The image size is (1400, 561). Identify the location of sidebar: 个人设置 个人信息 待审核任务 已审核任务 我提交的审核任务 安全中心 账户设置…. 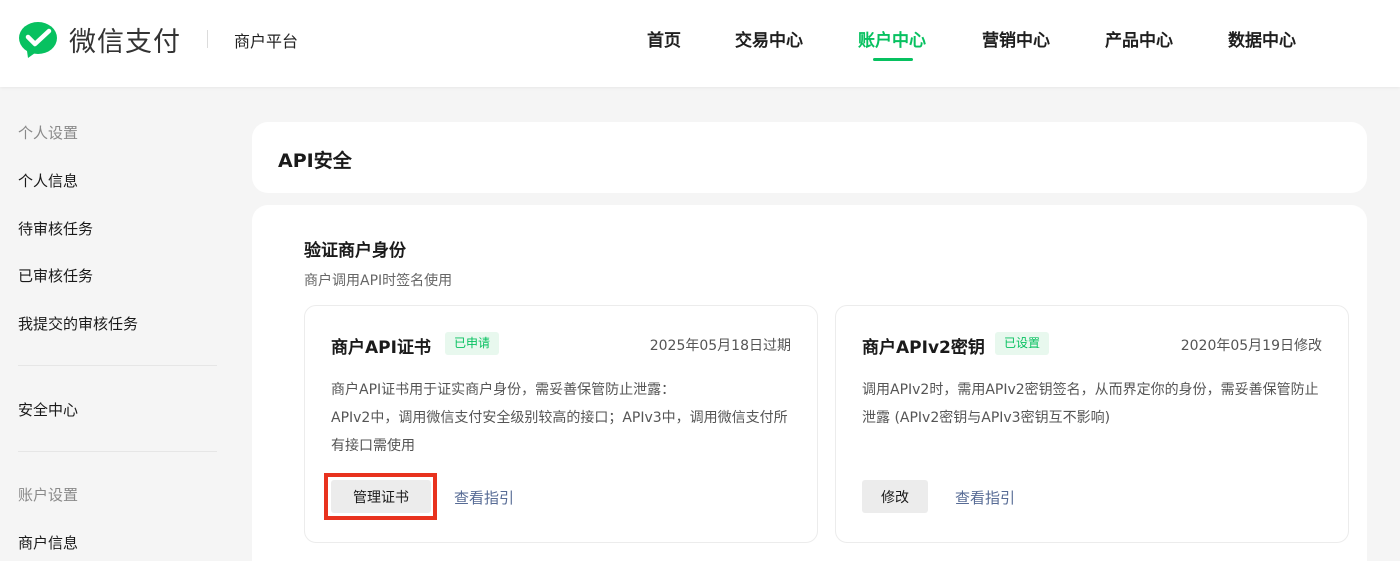
(117, 324).